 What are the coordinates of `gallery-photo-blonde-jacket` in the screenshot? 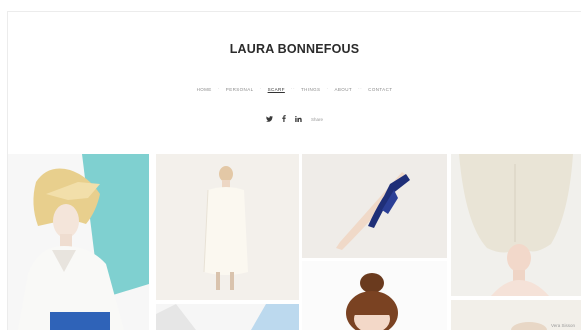 It's located at (78, 242).